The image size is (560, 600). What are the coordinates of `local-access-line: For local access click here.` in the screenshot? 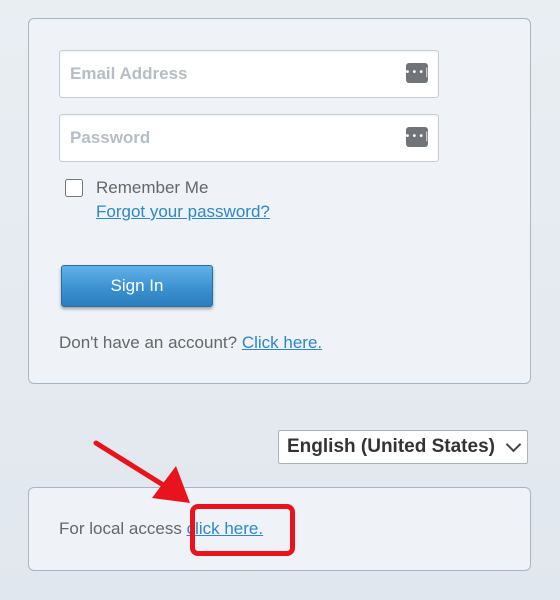 It's located at (161, 529).